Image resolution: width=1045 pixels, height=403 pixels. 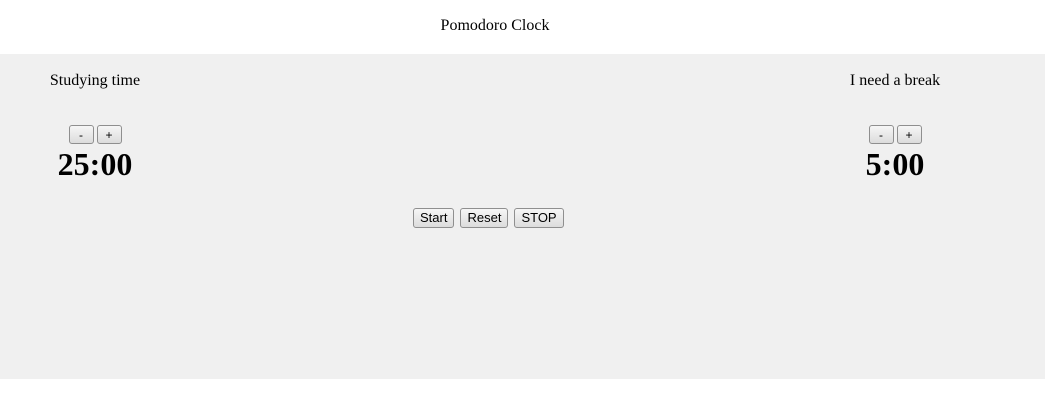 What do you see at coordinates (881, 134) in the screenshot?
I see `break-decrement-button: -` at bounding box center [881, 134].